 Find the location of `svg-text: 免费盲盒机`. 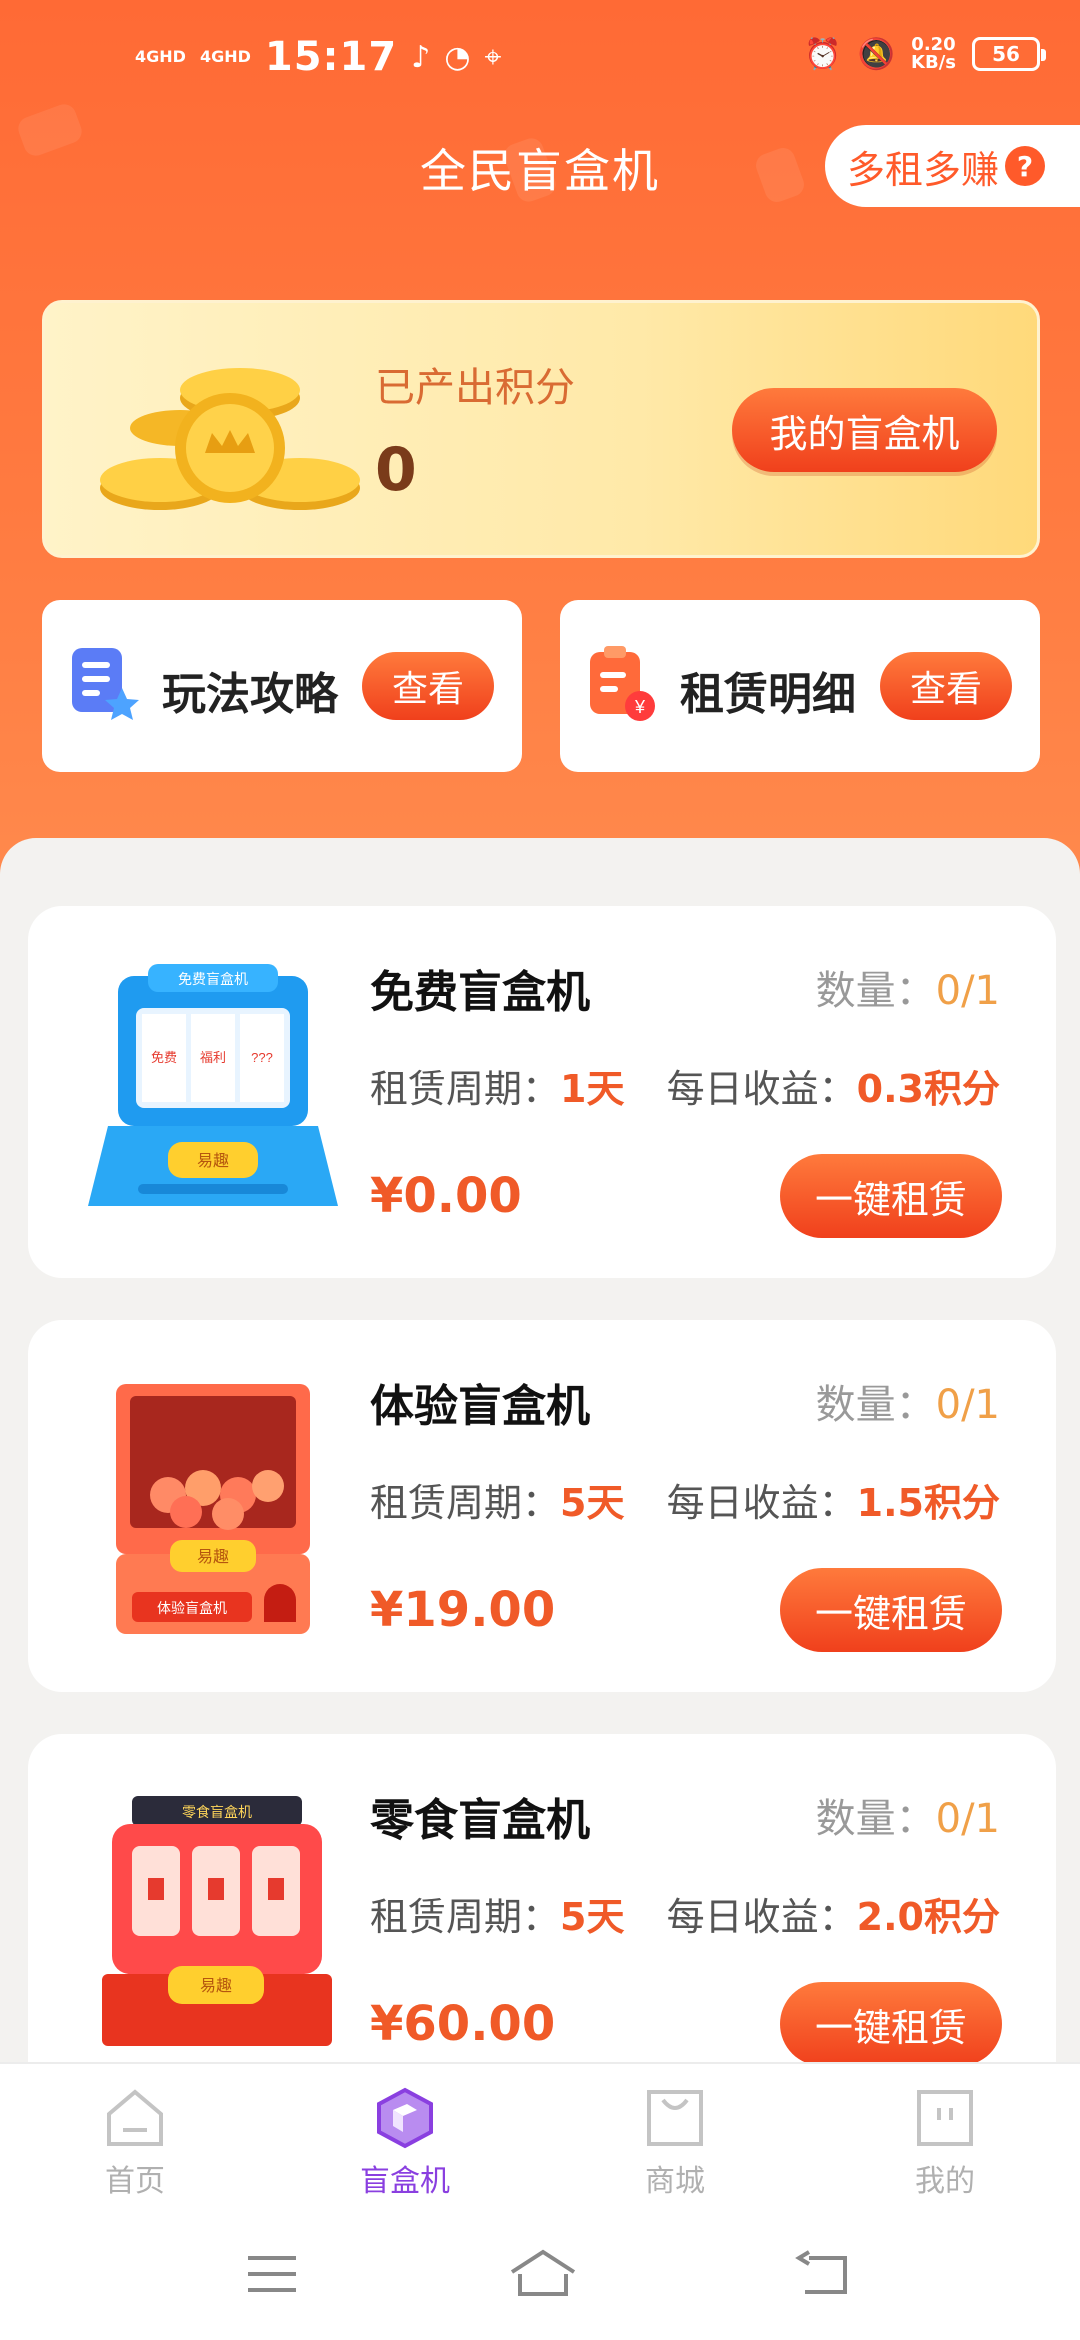

svg-text: 免费盲盒机 is located at coordinates (213, 979).